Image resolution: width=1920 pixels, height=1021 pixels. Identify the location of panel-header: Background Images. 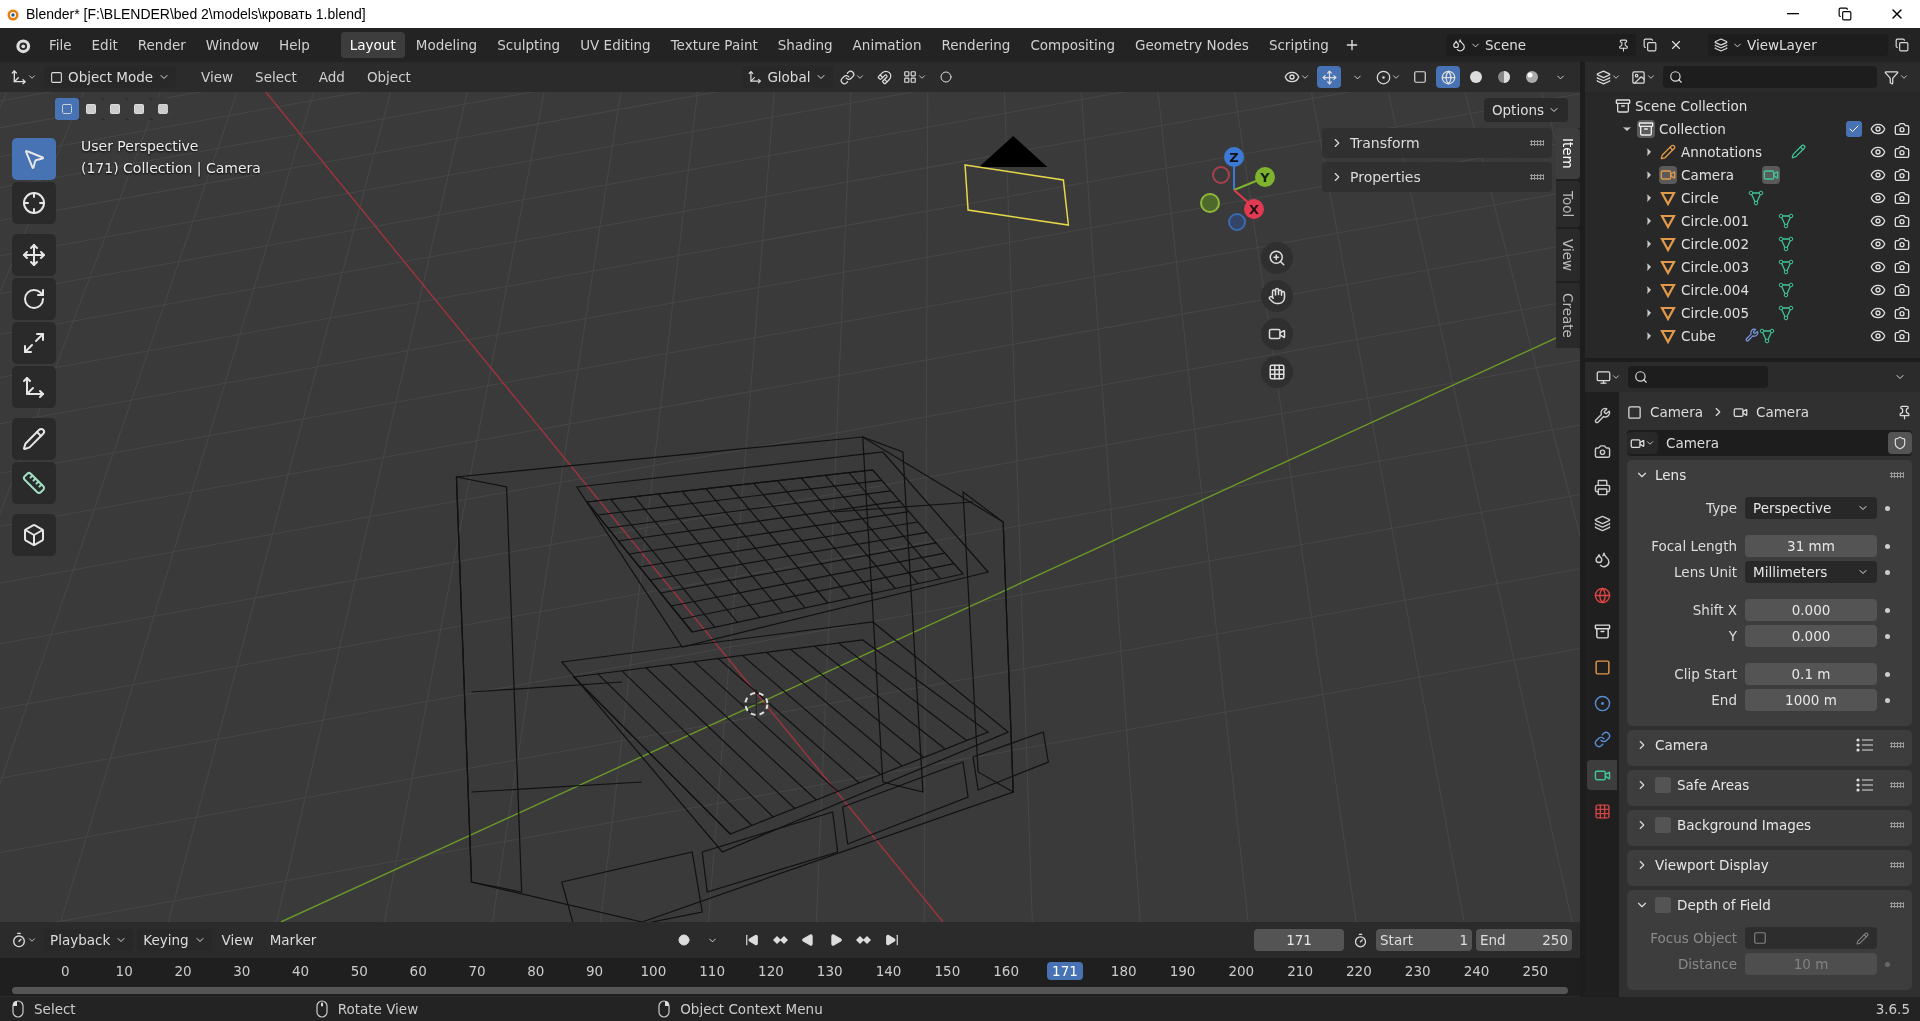
(1769, 825).